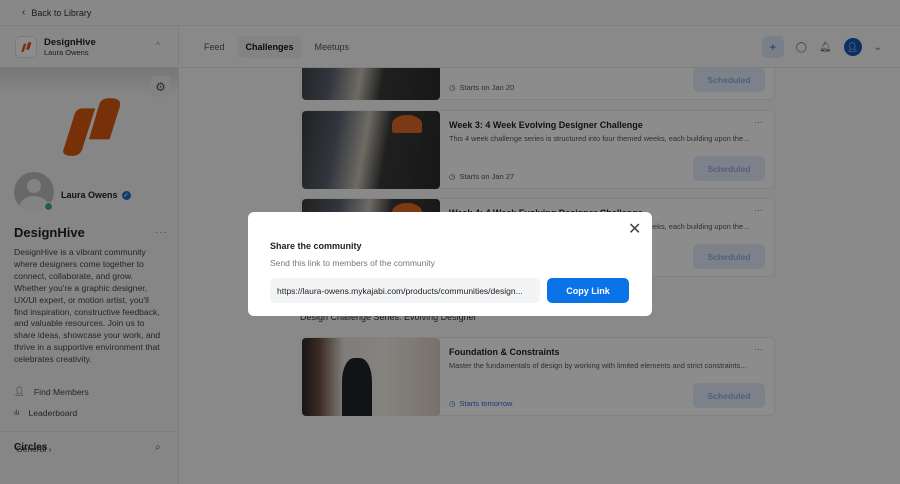 The height and width of the screenshot is (484, 900). Describe the element at coordinates (634, 230) in the screenshot. I see `close-icon: ✕` at that location.